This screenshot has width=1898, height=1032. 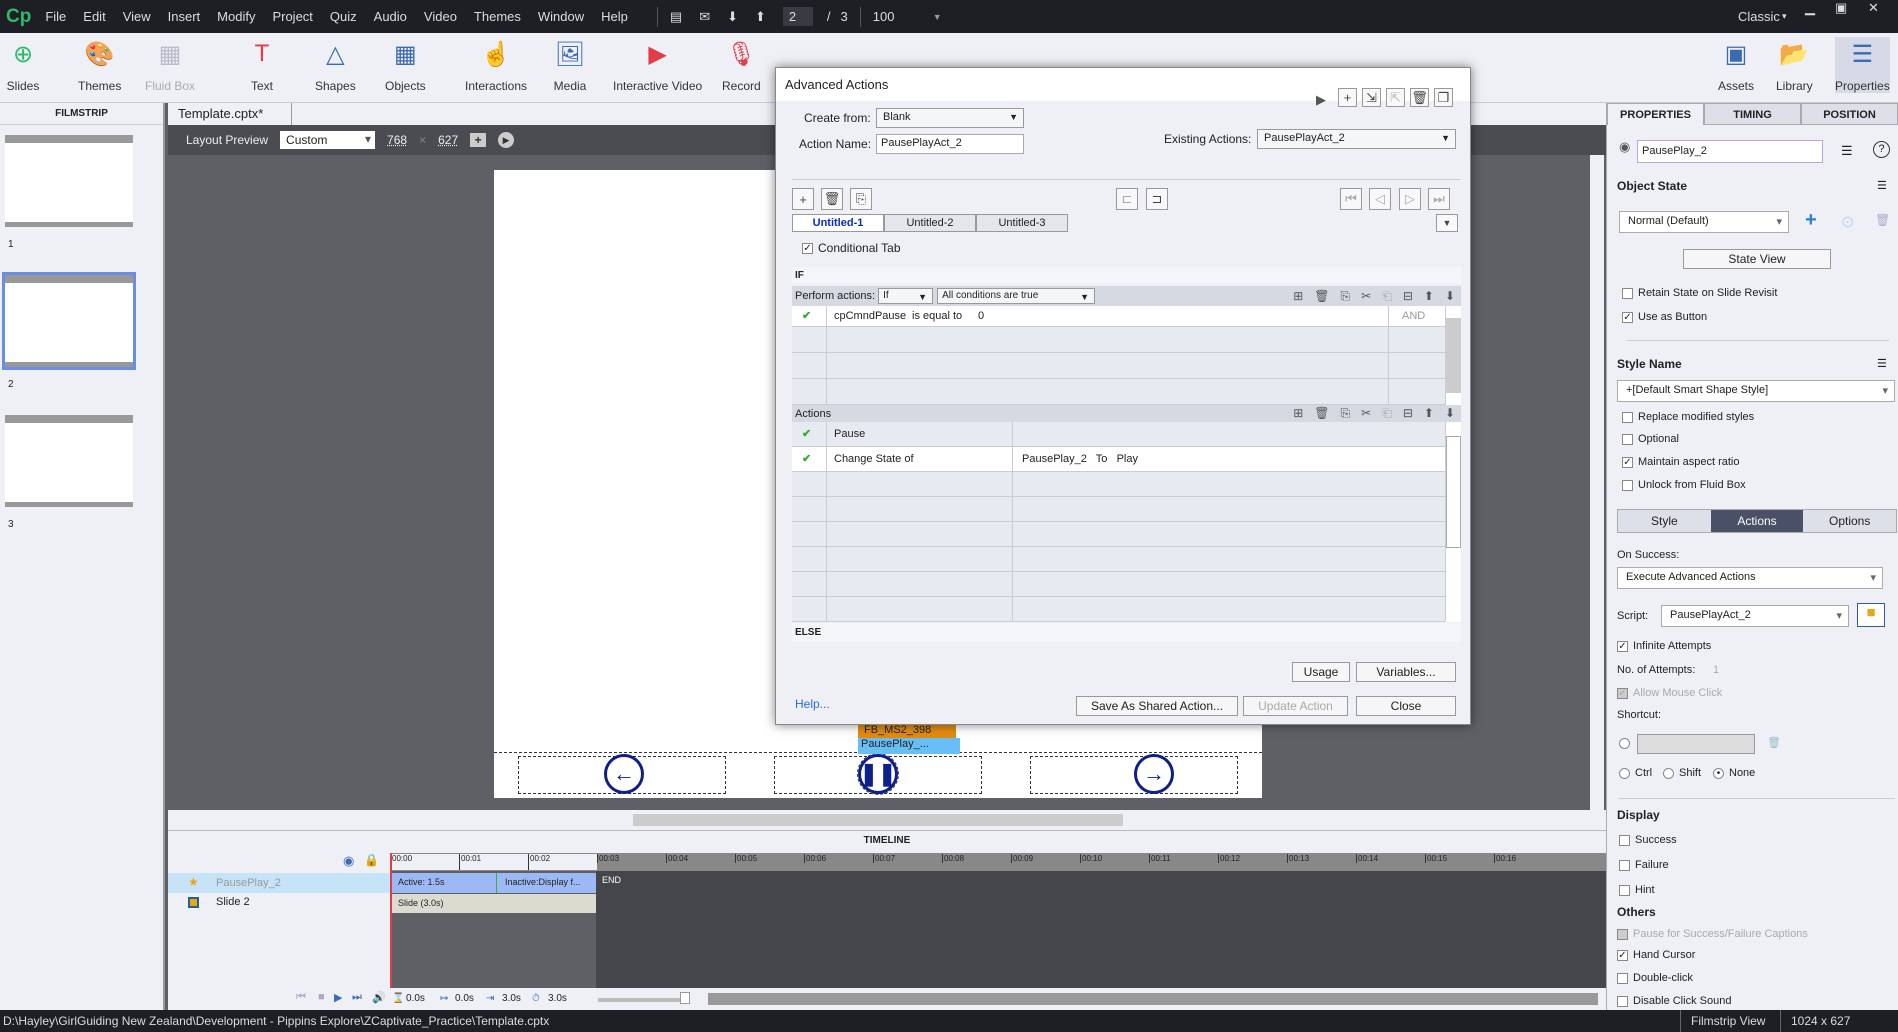 I want to click on rewind-icon: ⏮, so click(x=301, y=997).